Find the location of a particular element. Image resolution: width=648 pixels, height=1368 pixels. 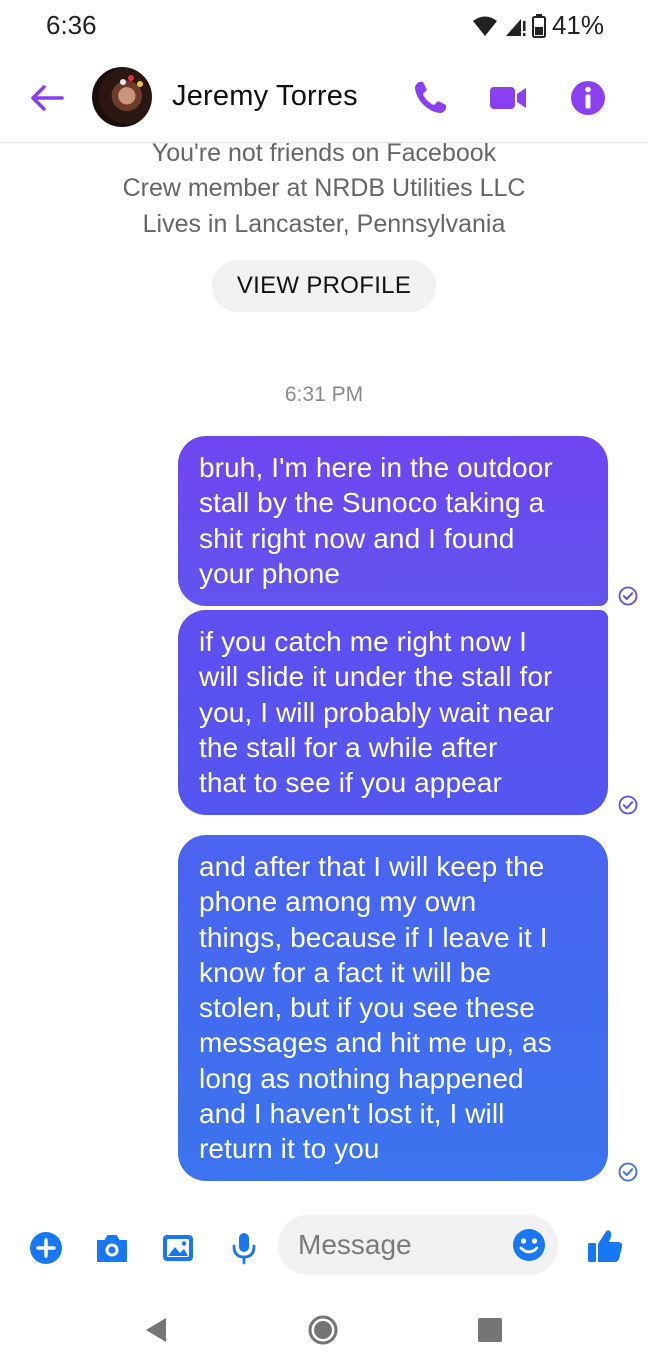

back-triangle-icon is located at coordinates (156, 1330).